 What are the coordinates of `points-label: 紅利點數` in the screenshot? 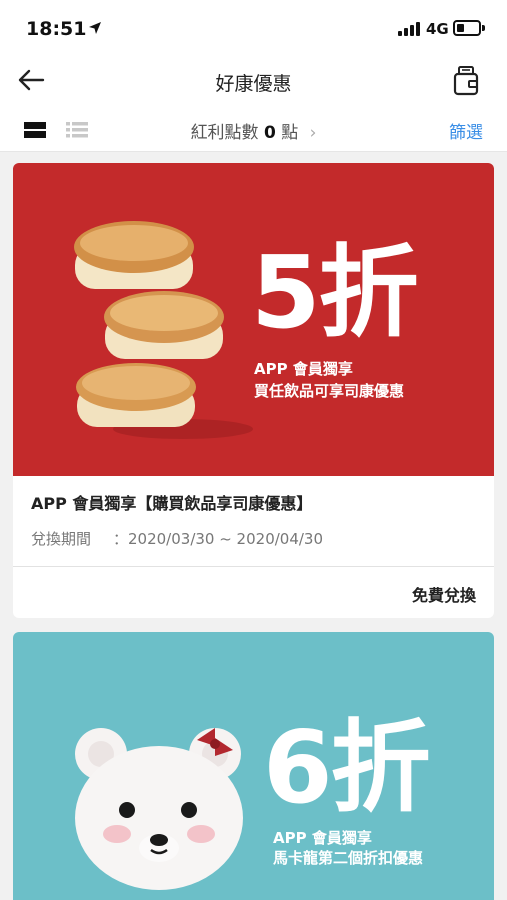 It's located at (224, 133).